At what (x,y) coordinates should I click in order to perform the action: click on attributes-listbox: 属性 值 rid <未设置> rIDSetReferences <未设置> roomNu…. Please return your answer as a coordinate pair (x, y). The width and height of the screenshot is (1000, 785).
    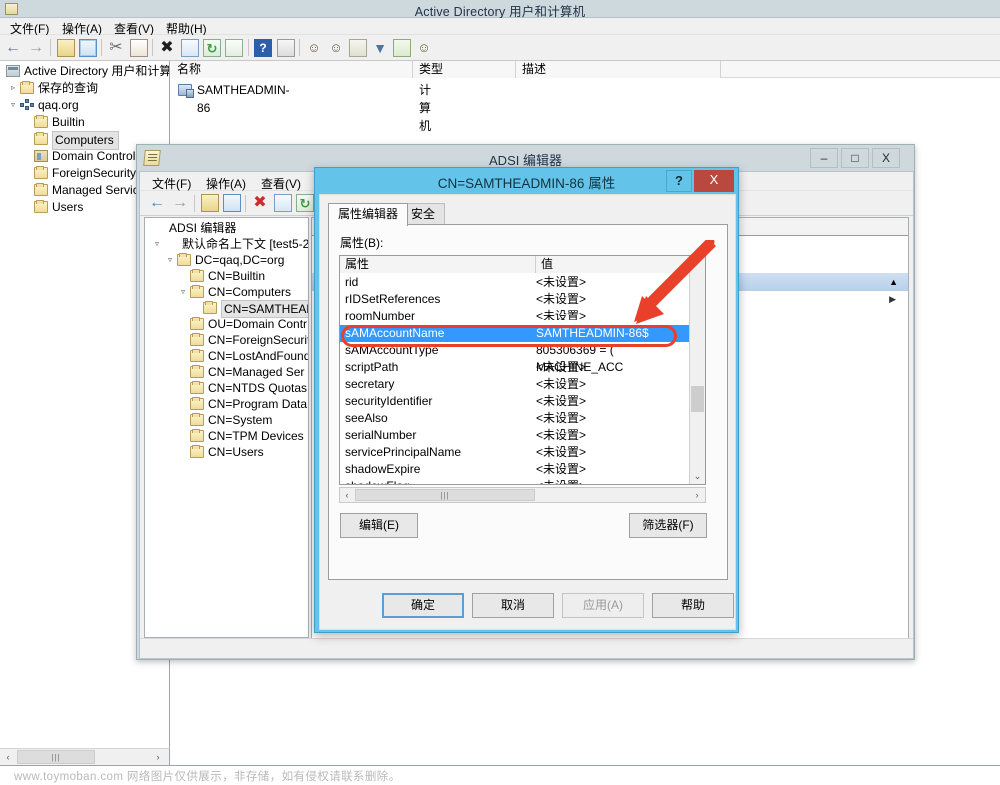
    Looking at the image, I should click on (522, 370).